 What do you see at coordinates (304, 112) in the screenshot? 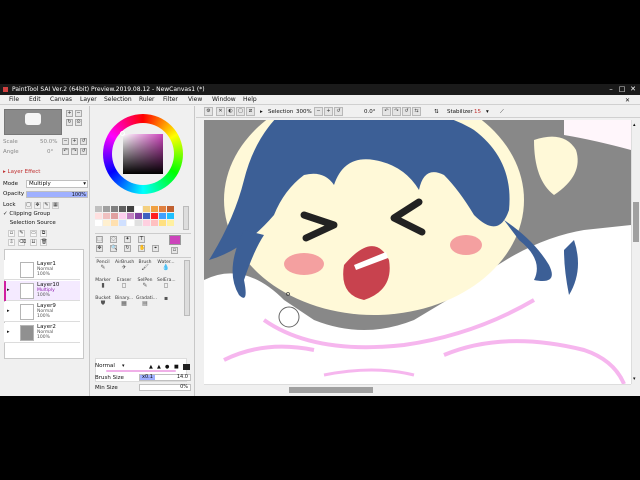
I see `zoom-value: 300%` at bounding box center [304, 112].